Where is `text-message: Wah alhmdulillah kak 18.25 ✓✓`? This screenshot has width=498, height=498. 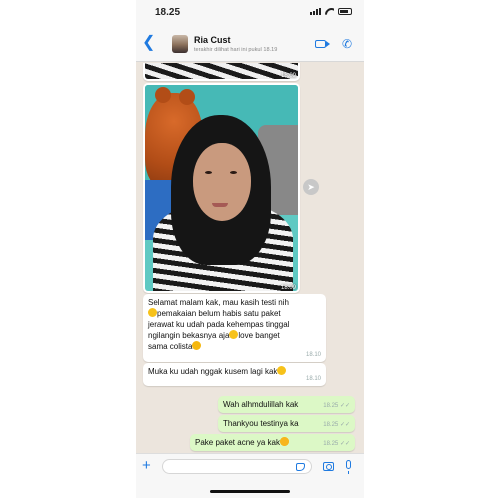
text-message: Wah alhmdulillah kak 18.25 ✓✓ is located at coordinates (286, 404).